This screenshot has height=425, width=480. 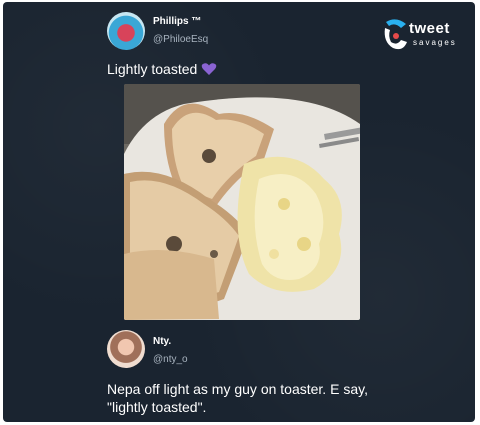 I want to click on tweet-body: Lightly toasted, so click(x=152, y=69).